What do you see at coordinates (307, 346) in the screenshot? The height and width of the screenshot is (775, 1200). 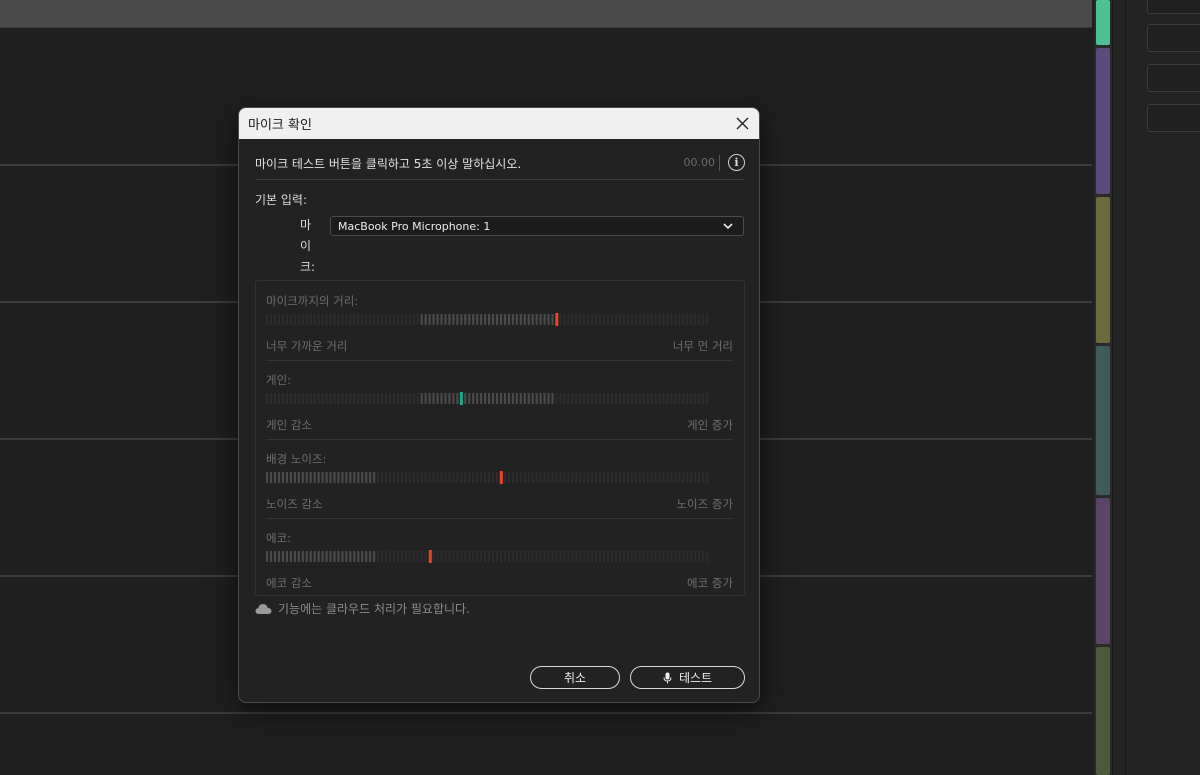 I see `meter-low-label: 너무 가까운 거리` at bounding box center [307, 346].